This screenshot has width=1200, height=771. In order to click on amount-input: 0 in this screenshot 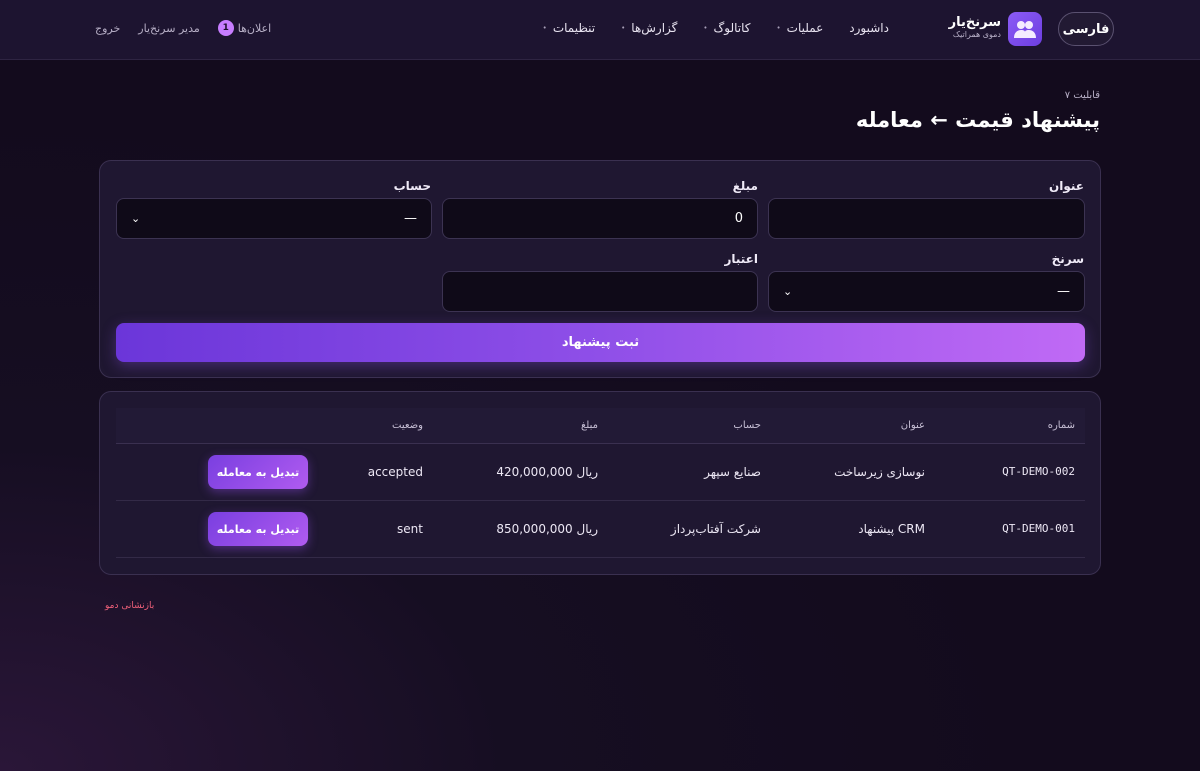, I will do `click(600, 218)`.